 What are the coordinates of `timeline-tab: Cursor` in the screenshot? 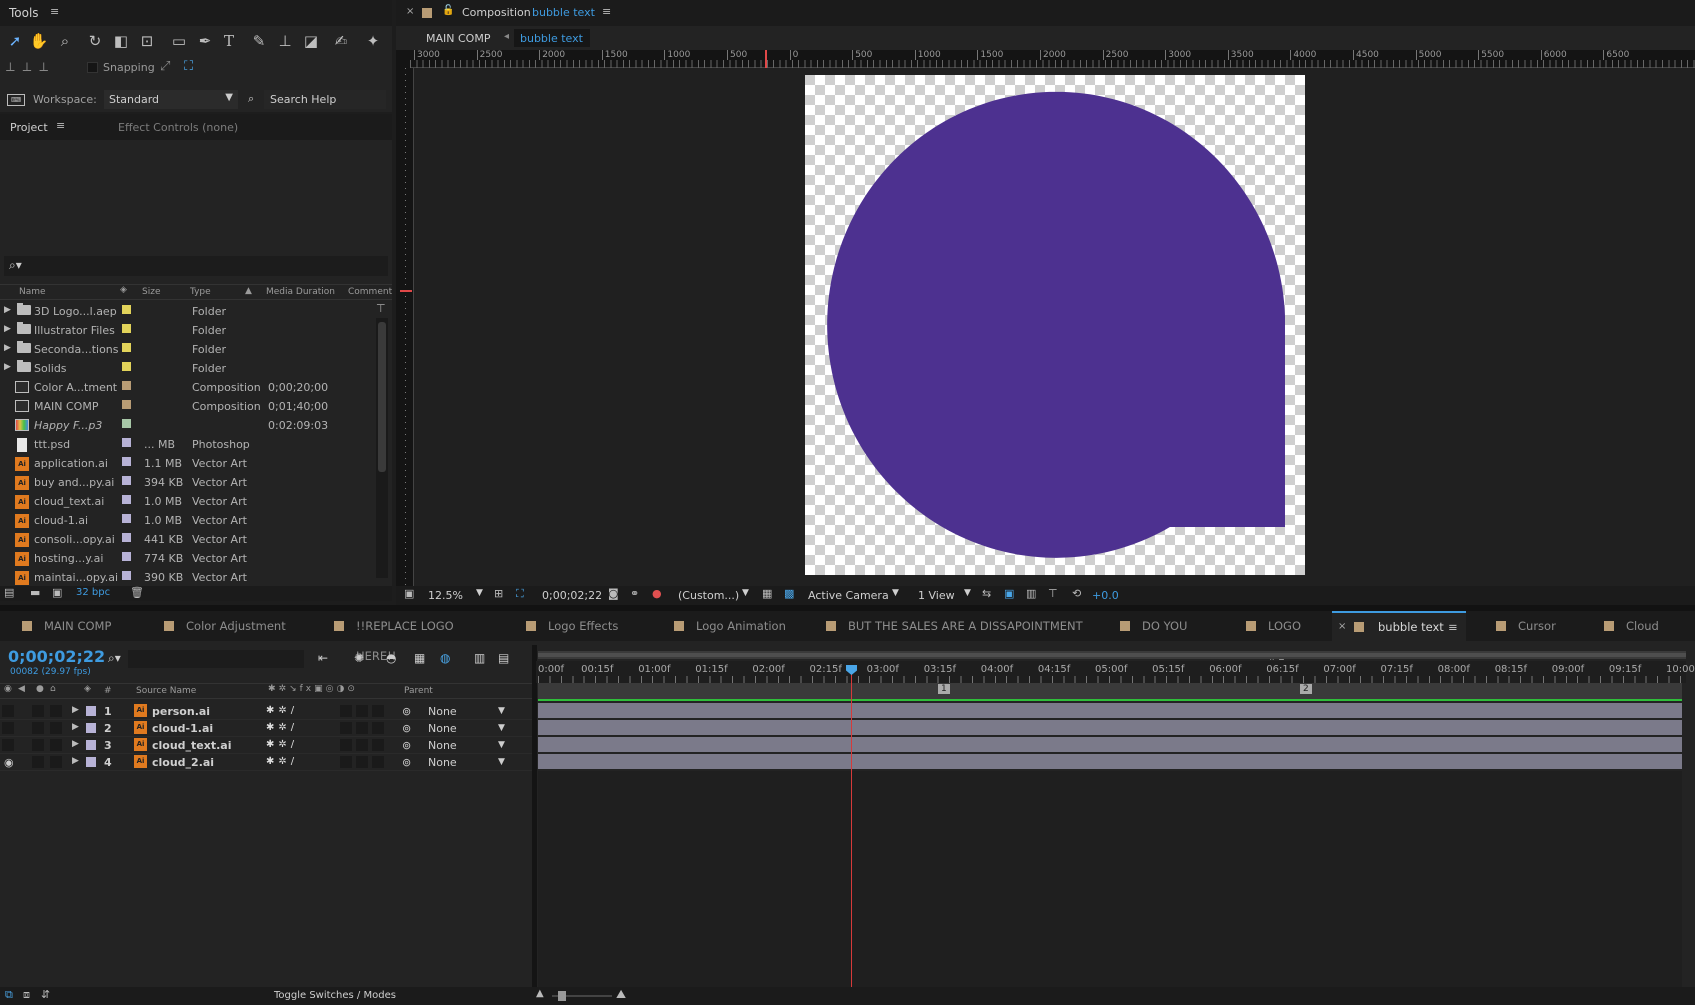 It's located at (1528, 626).